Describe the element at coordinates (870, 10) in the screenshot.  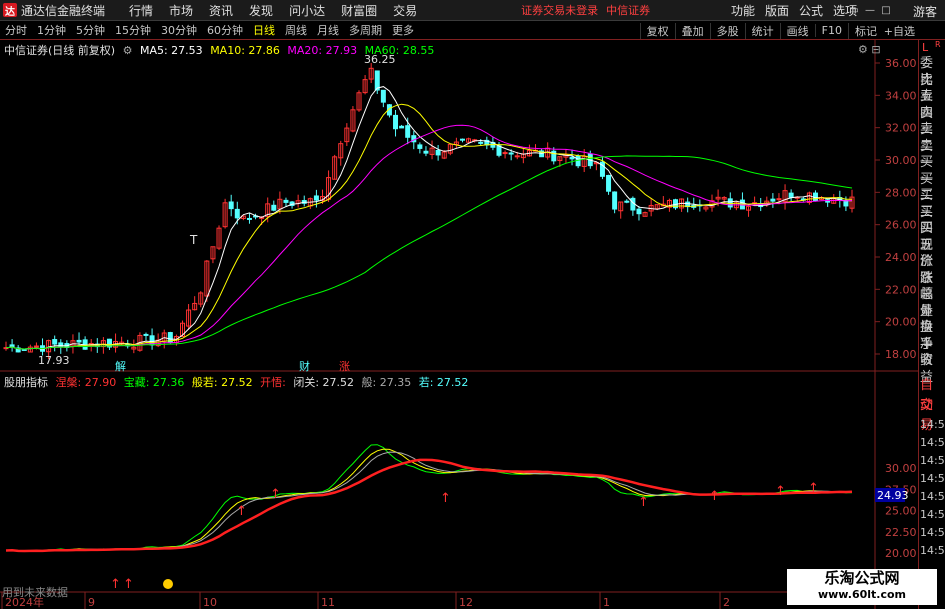
I see `restore-icon: —` at that location.